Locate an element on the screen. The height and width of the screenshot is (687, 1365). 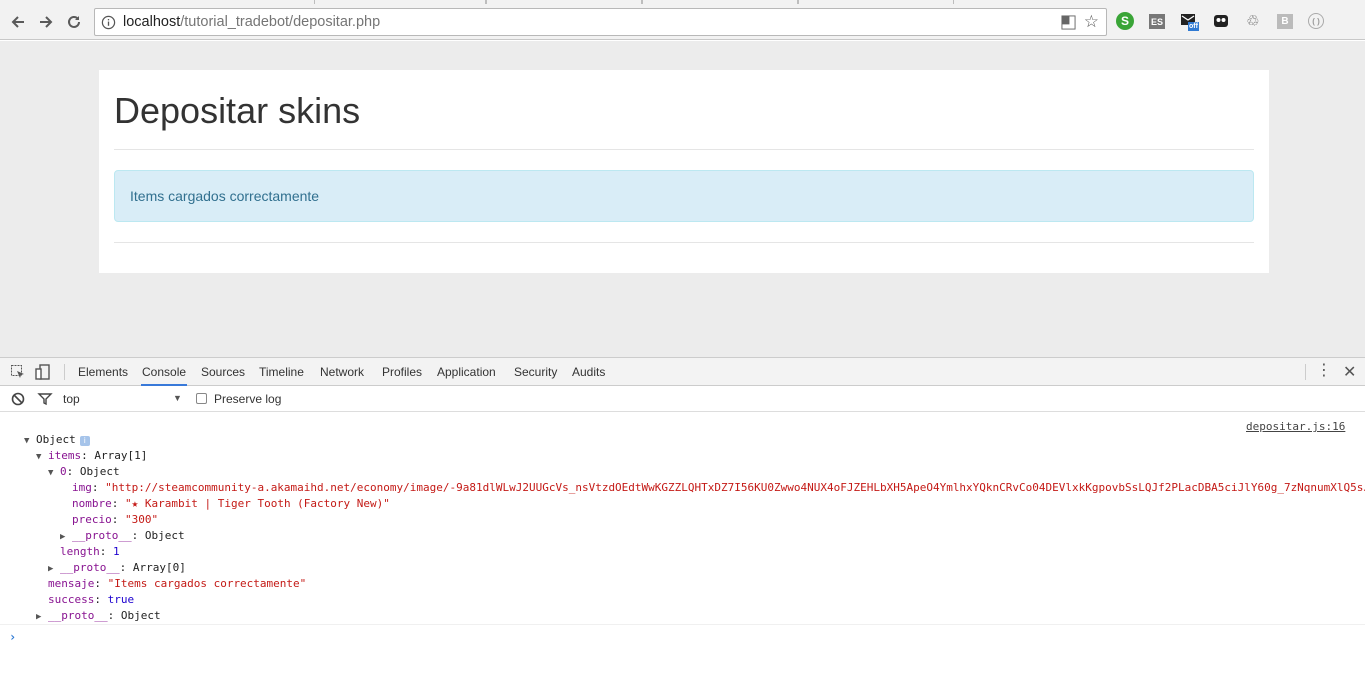
translate-icon is located at coordinates (1068, 22).